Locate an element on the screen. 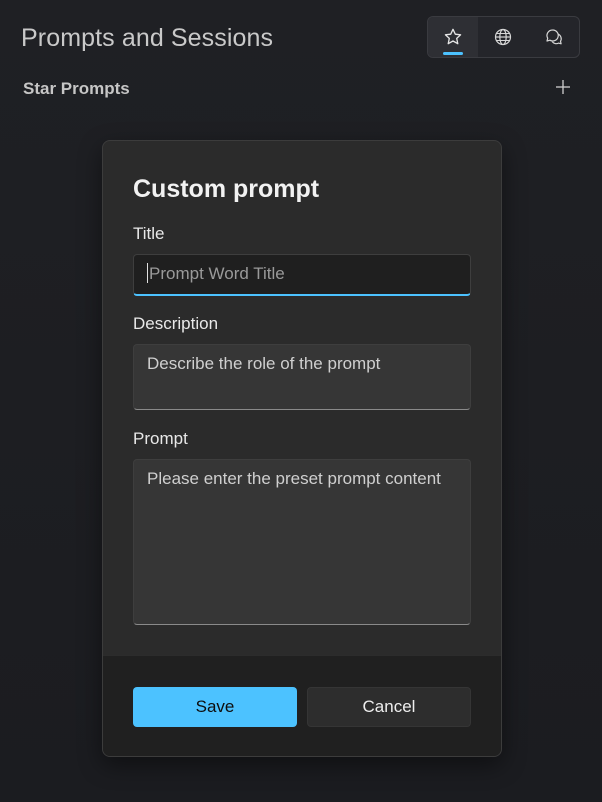 The height and width of the screenshot is (802, 602). chat-icon is located at coordinates (554, 37).